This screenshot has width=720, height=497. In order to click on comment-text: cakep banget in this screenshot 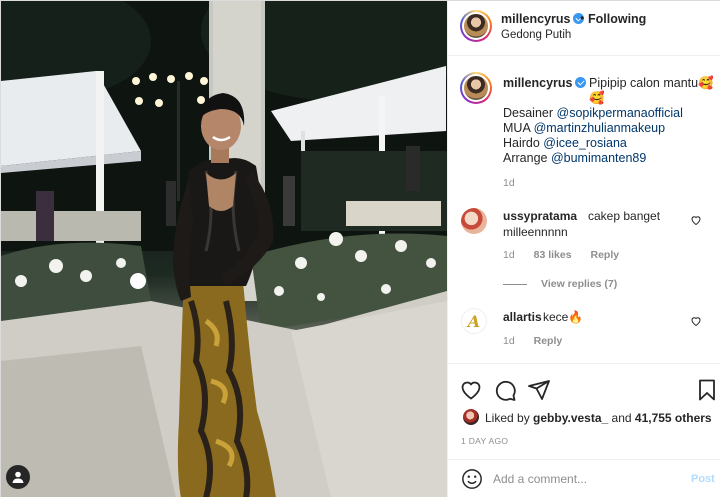, I will do `click(624, 216)`.